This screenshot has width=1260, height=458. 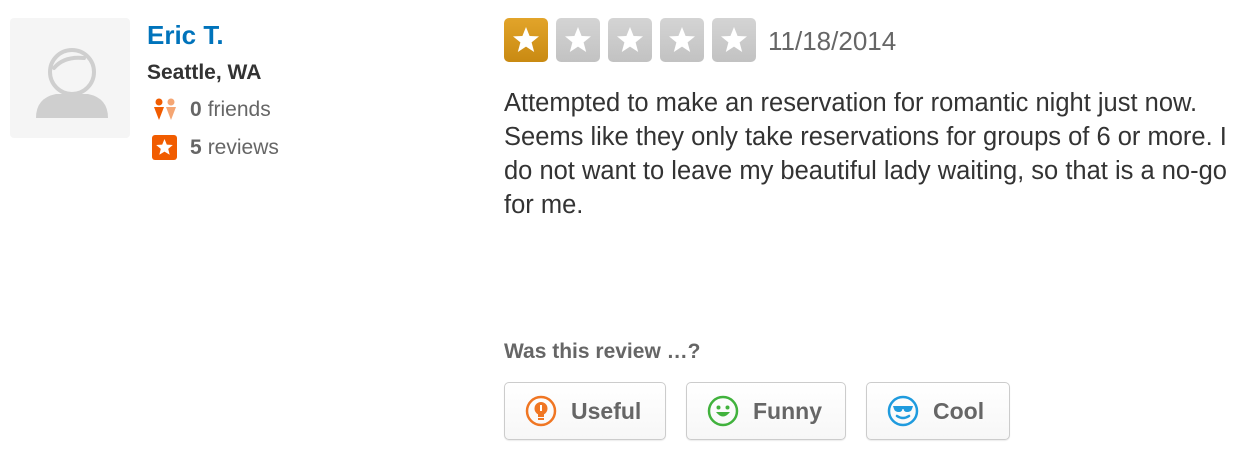 I want to click on friends-icon, so click(x=165, y=109).